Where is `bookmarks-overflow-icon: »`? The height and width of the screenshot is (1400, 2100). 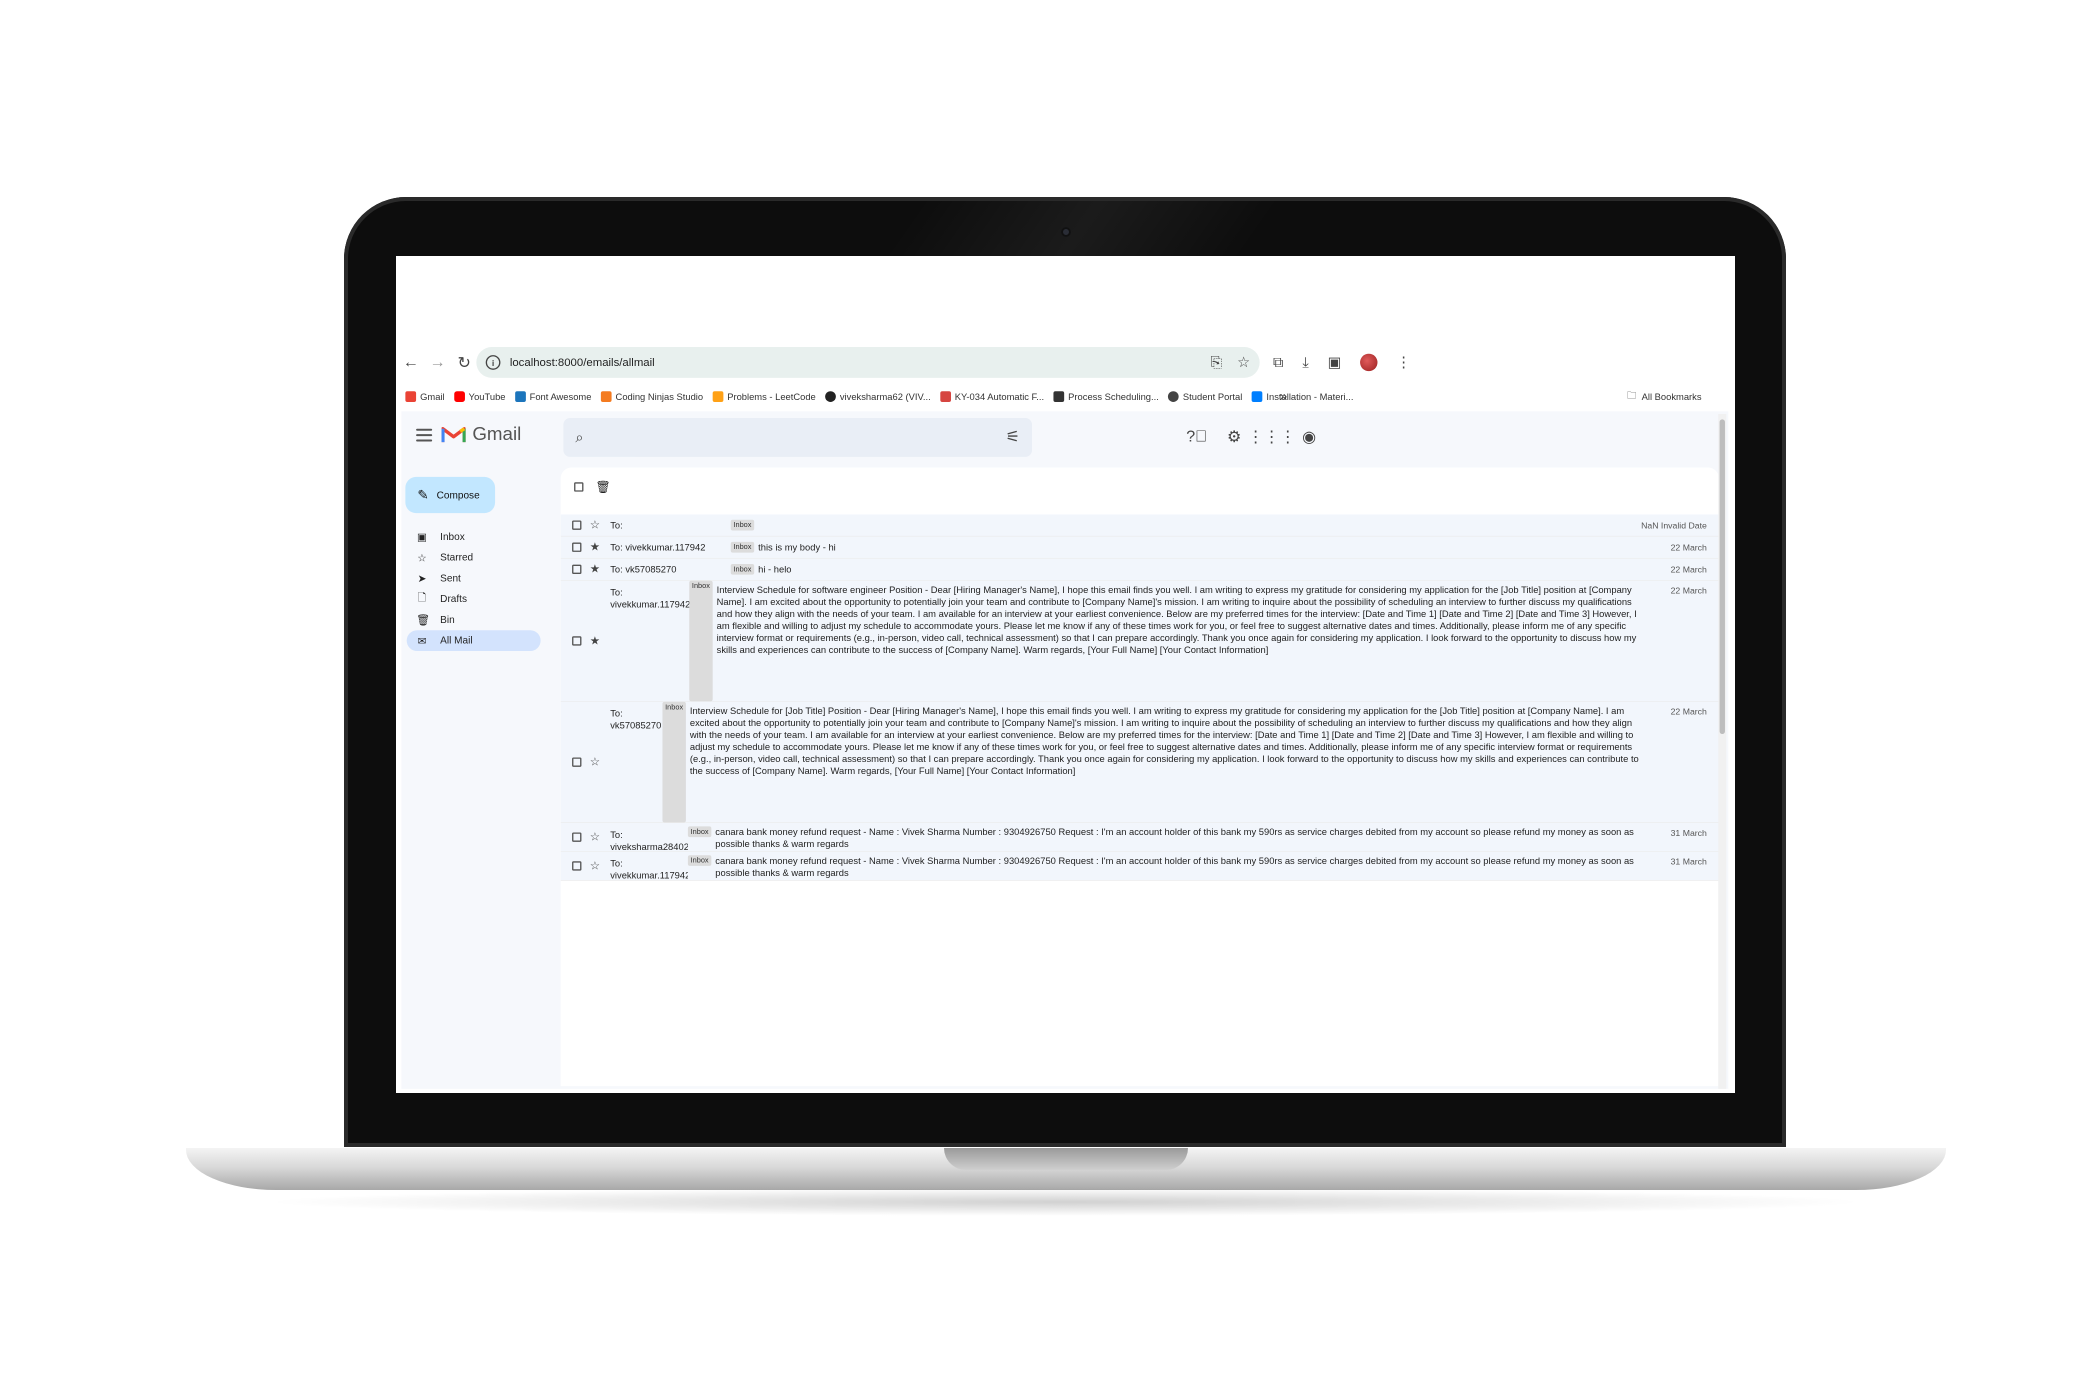 bookmarks-overflow-icon: » is located at coordinates (1283, 396).